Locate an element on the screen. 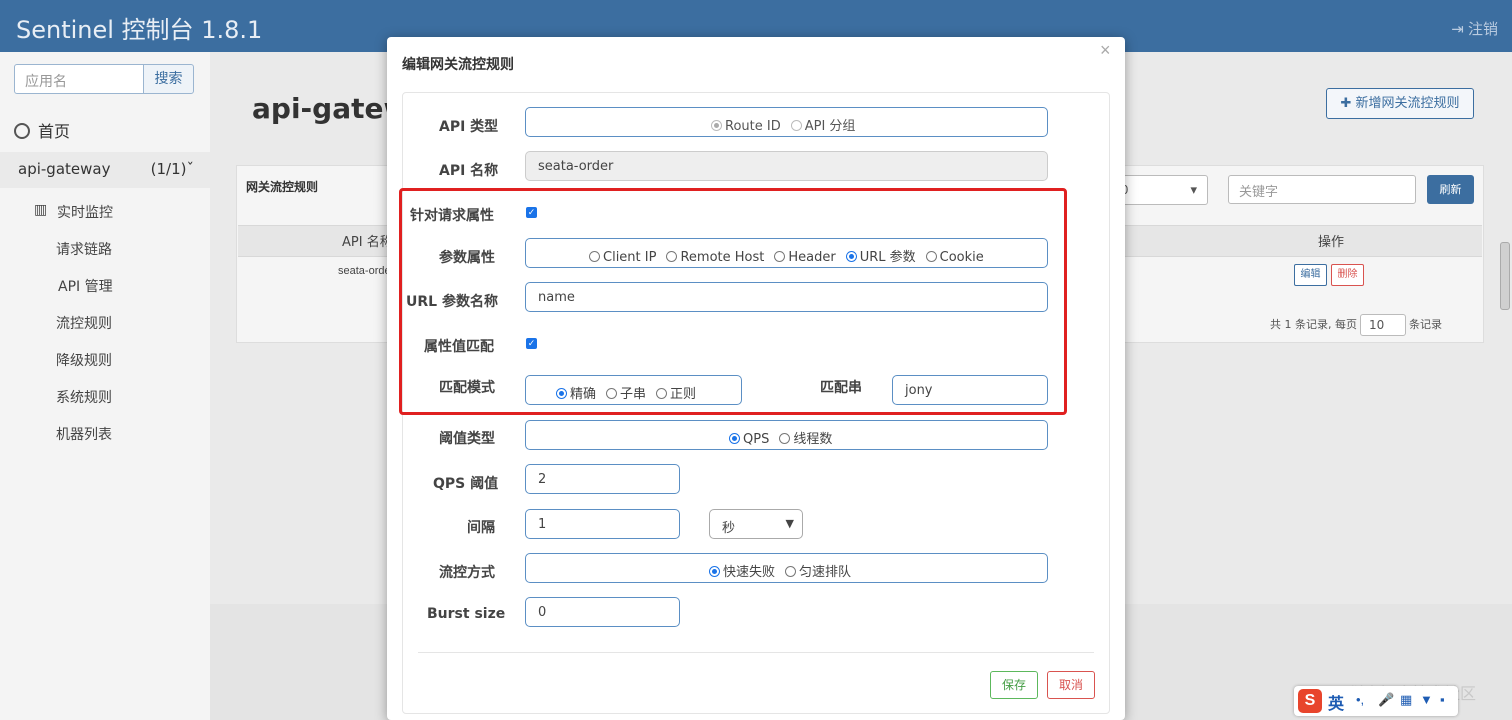 The height and width of the screenshot is (720, 1512). keyboard-icon: ▦ is located at coordinates (1407, 700).